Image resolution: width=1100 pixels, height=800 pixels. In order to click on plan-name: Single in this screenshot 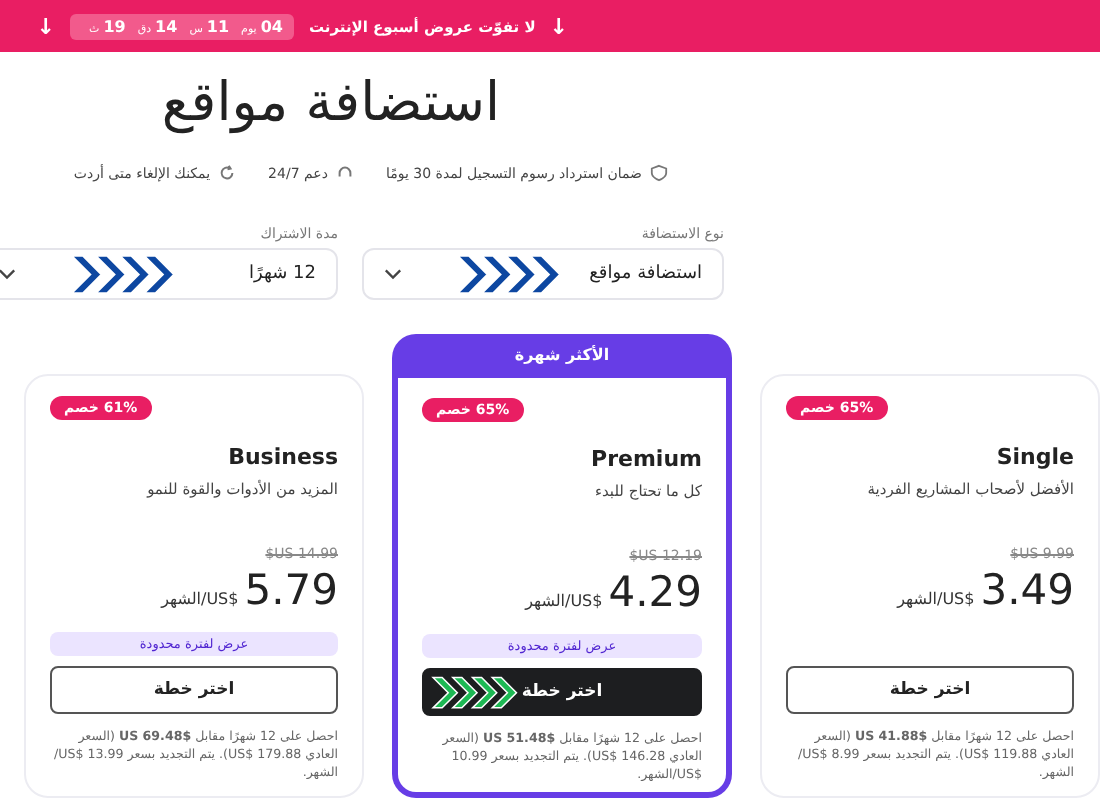, I will do `click(1034, 457)`.